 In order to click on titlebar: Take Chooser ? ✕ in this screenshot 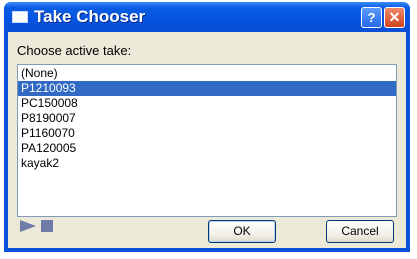, I will do `click(207, 17)`.